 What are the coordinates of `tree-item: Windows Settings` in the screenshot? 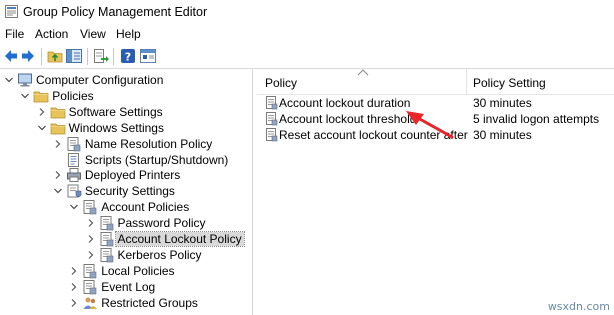 It's located at (126, 128).